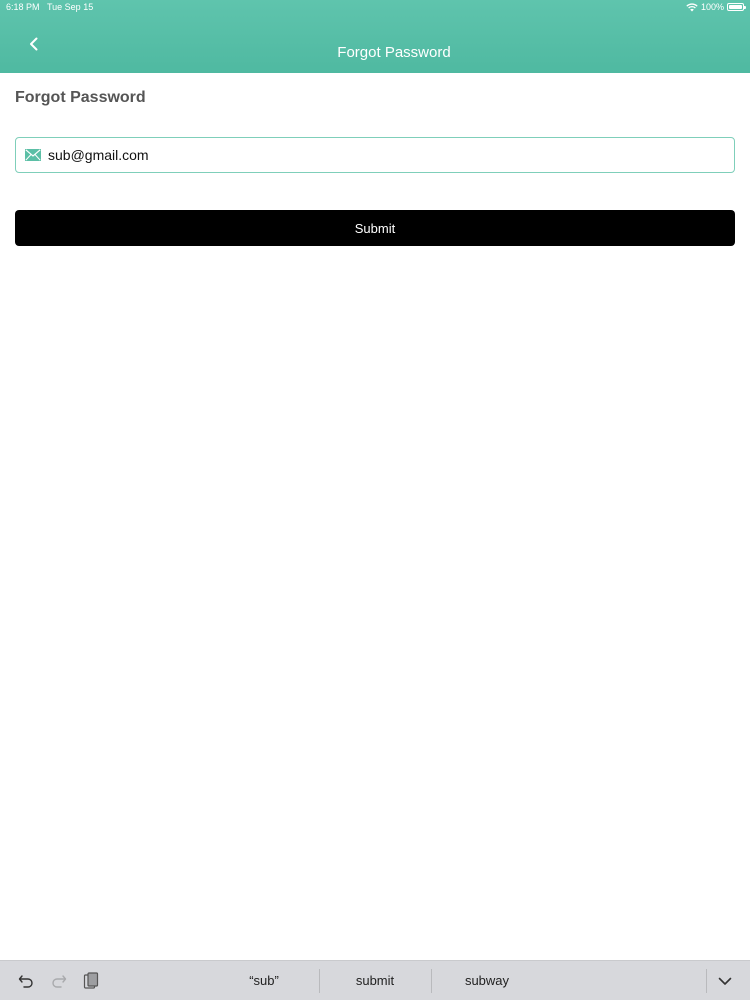 The width and height of the screenshot is (750, 1000). Describe the element at coordinates (26, 981) in the screenshot. I see `undo-icon` at that location.